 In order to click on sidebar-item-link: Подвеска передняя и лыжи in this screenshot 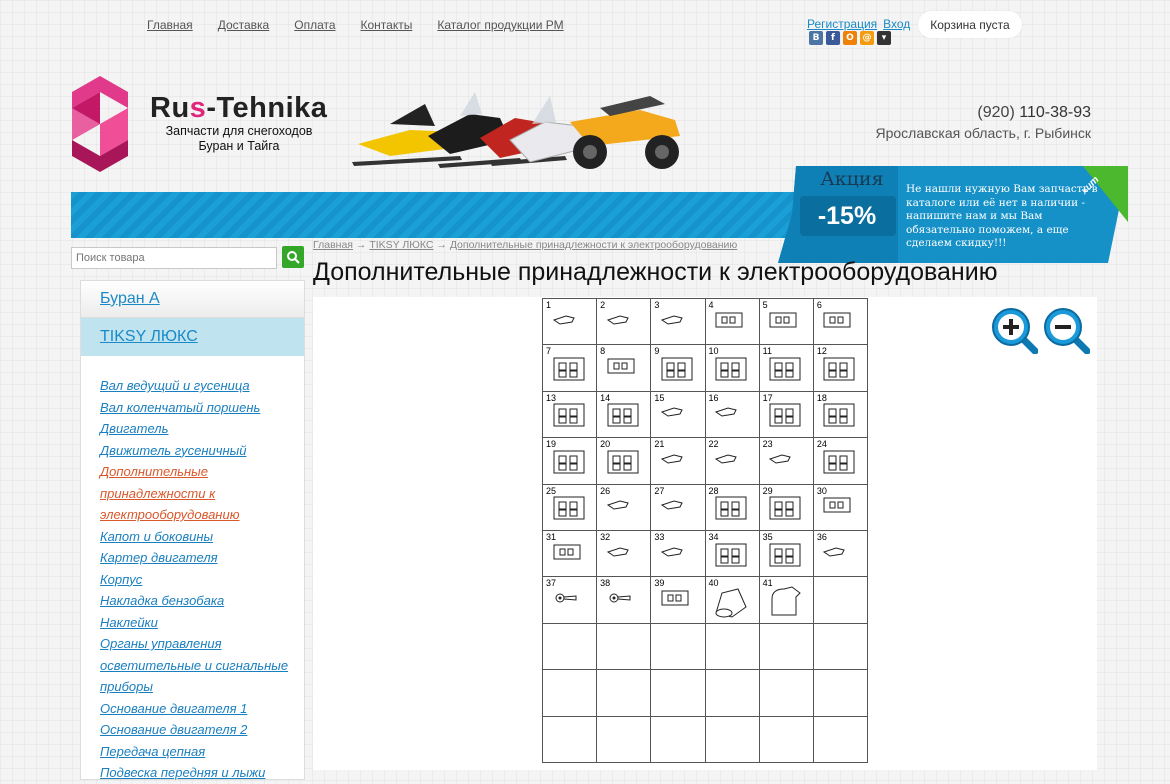, I will do `click(182, 772)`.